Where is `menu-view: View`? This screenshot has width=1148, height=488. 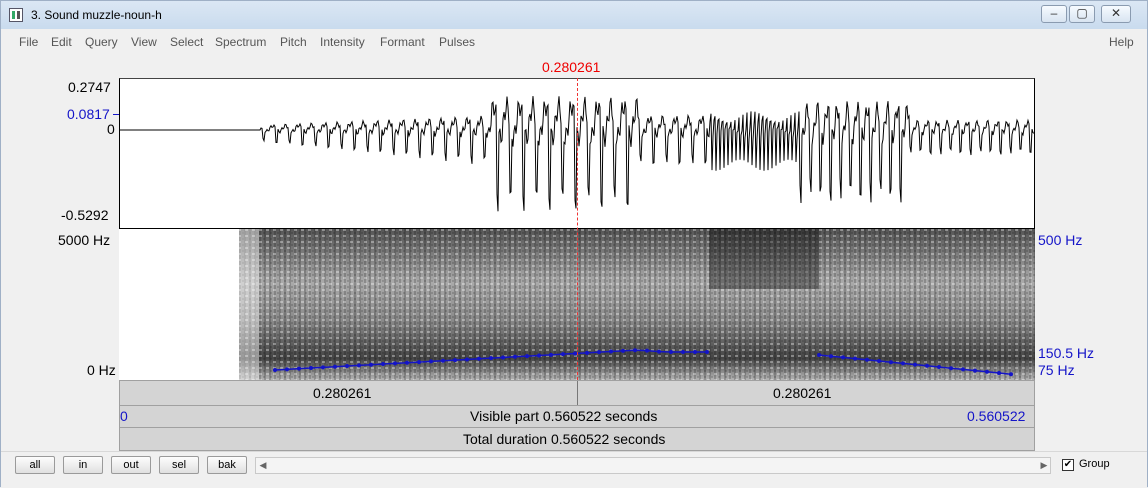
menu-view: View is located at coordinates (144, 42).